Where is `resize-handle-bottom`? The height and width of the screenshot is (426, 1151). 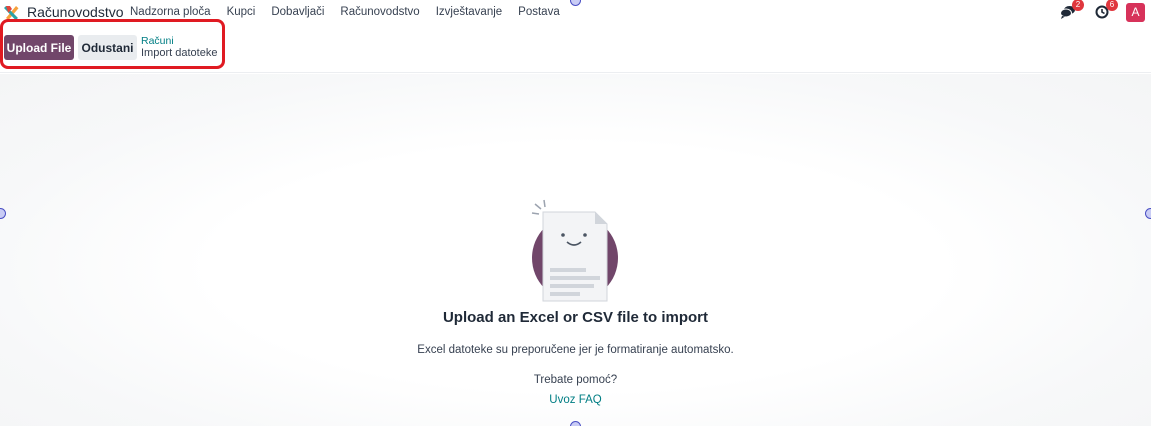 resize-handle-bottom is located at coordinates (575, 423).